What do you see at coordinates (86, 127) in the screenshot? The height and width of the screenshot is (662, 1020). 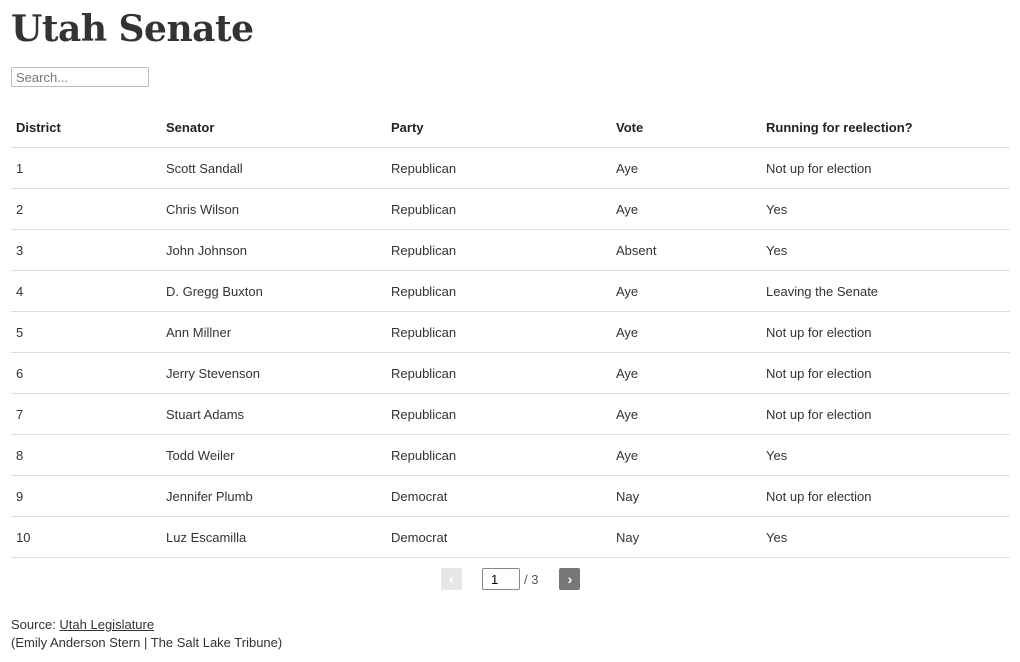 I see `column-header-district: District` at bounding box center [86, 127].